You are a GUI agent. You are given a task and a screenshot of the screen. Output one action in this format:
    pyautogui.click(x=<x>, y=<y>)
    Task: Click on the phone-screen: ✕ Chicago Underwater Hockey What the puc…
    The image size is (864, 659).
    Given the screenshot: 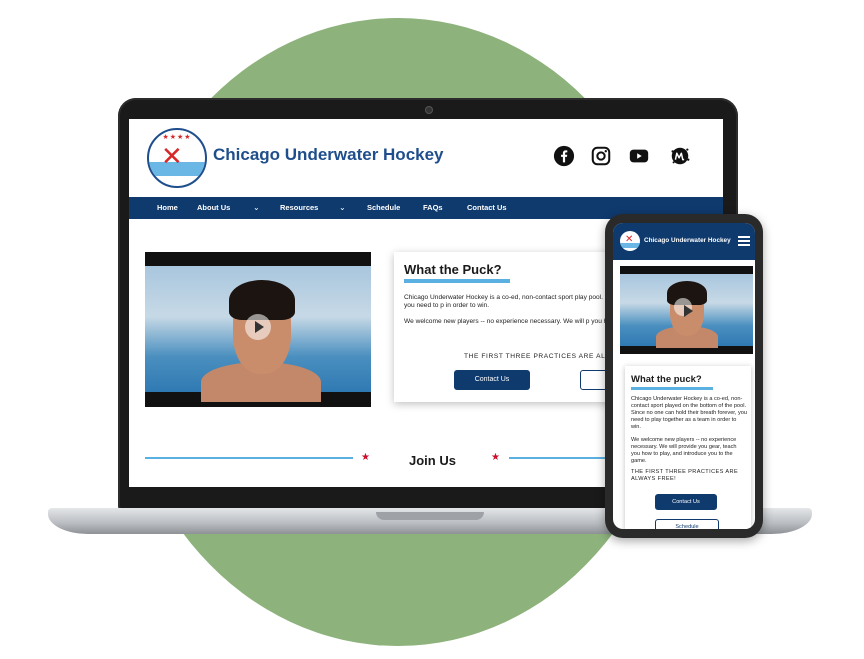 What is the action you would take?
    pyautogui.click(x=684, y=376)
    